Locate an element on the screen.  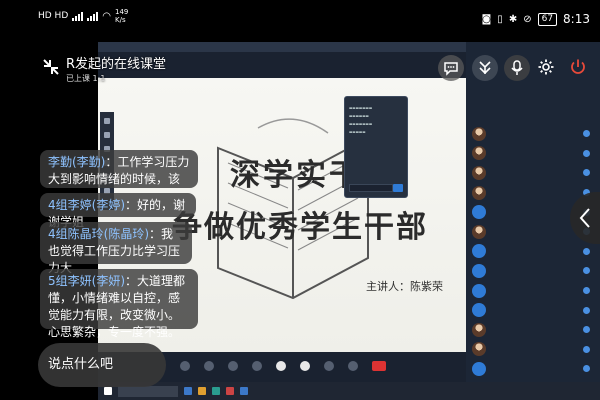
status-bar: HD HD ◠ 149 K/s ◙ ▯ ✱ ⊘ 67 8:13 is located at coordinates (300, 20).